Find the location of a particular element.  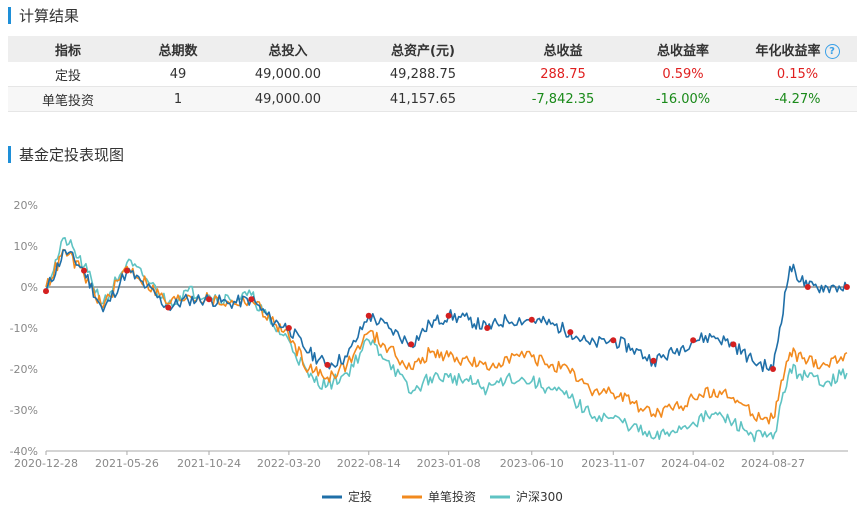

cell-profit: 288.75 is located at coordinates (563, 74).